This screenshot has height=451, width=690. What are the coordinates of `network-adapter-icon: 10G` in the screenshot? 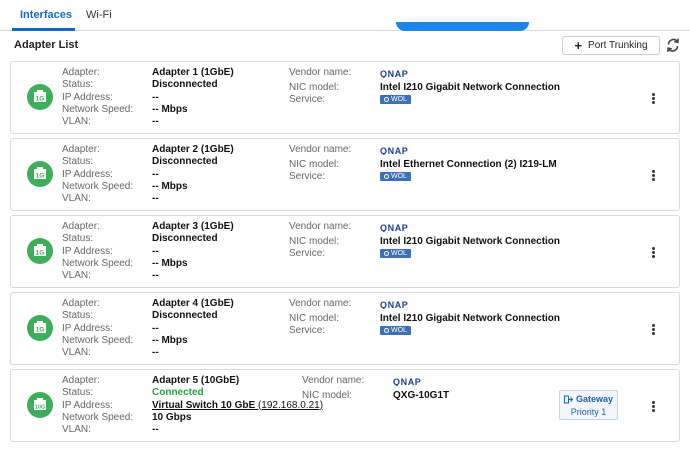 It's located at (40, 405).